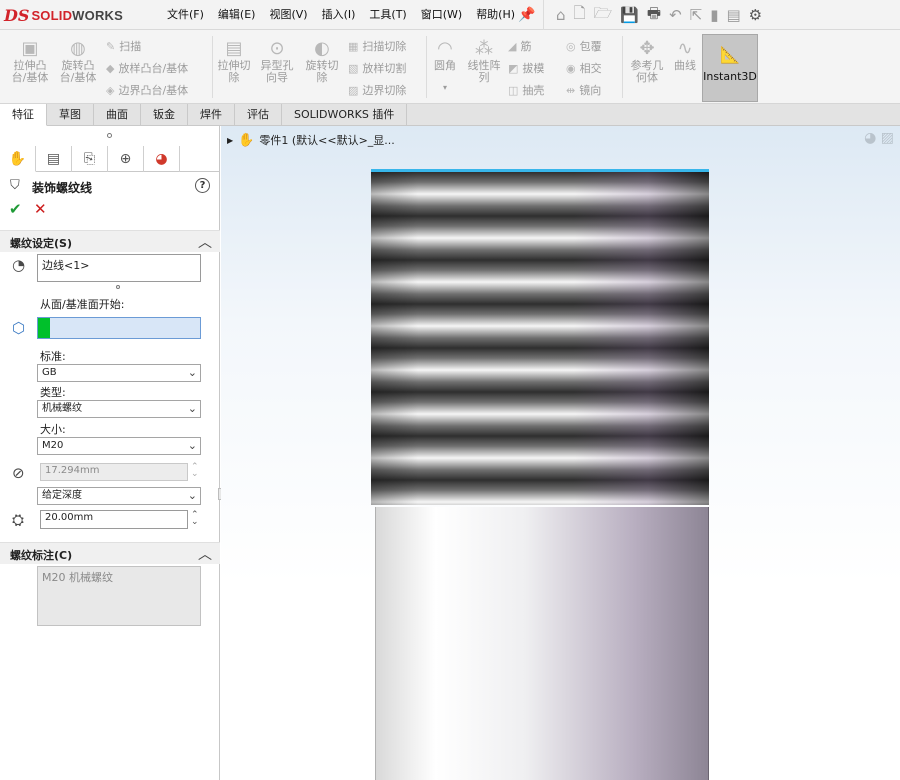  What do you see at coordinates (647, 48) in the screenshot?
I see `reference-geometry-icon: ✥` at bounding box center [647, 48].